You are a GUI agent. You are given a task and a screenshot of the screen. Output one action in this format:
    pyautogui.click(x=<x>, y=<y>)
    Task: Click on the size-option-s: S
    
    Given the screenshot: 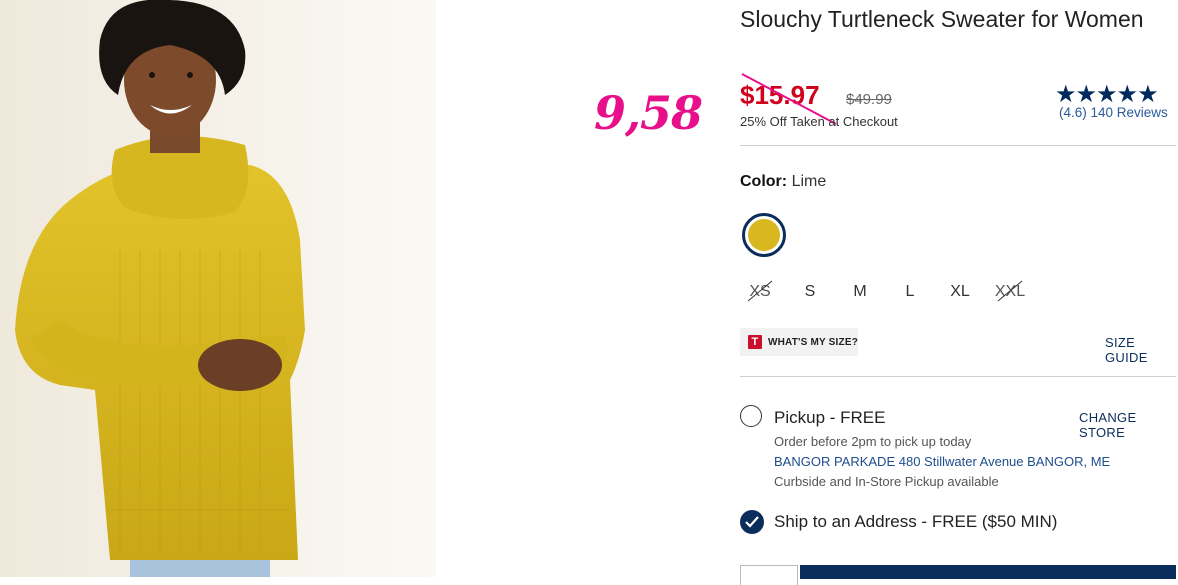 What is the action you would take?
    pyautogui.click(x=810, y=292)
    